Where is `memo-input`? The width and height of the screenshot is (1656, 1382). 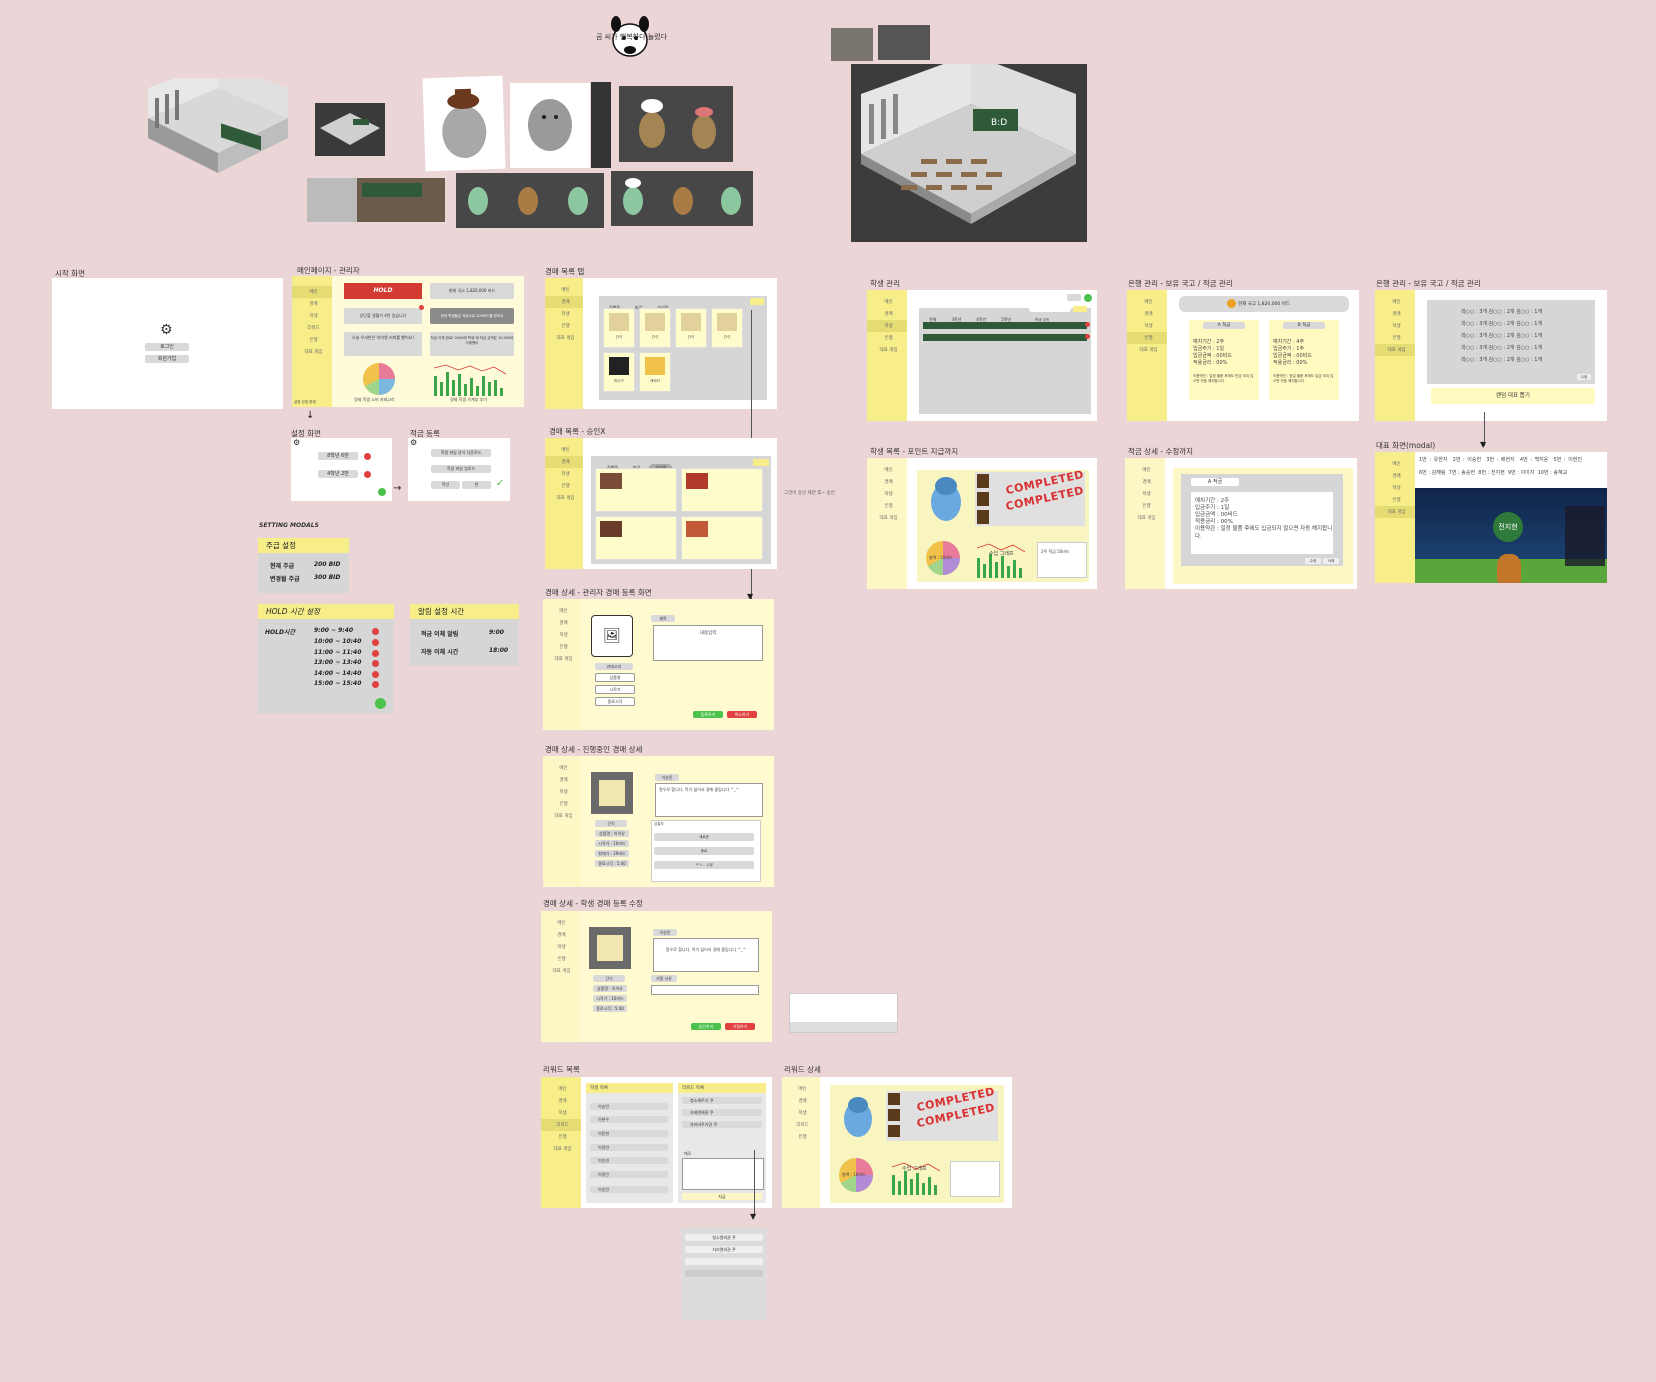
memo-input is located at coordinates (723, 1174).